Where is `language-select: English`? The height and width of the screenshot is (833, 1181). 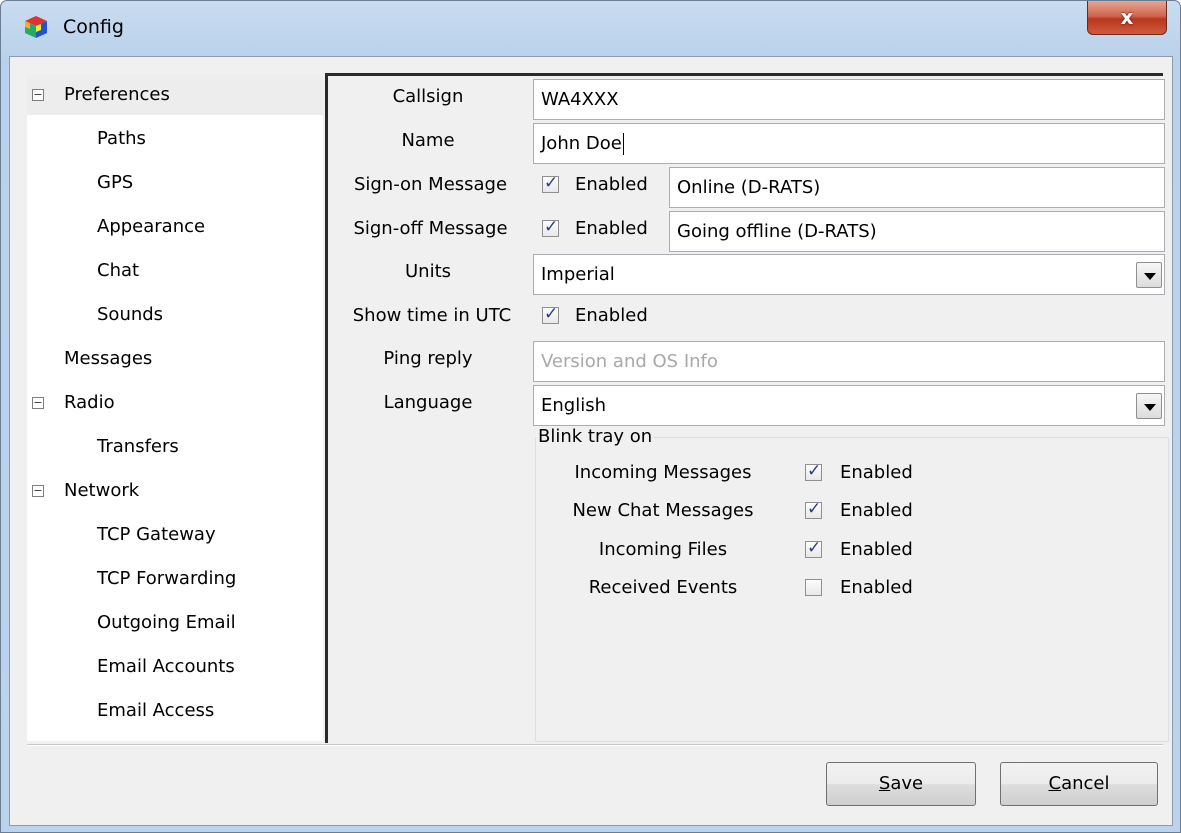 language-select: English is located at coordinates (849, 405).